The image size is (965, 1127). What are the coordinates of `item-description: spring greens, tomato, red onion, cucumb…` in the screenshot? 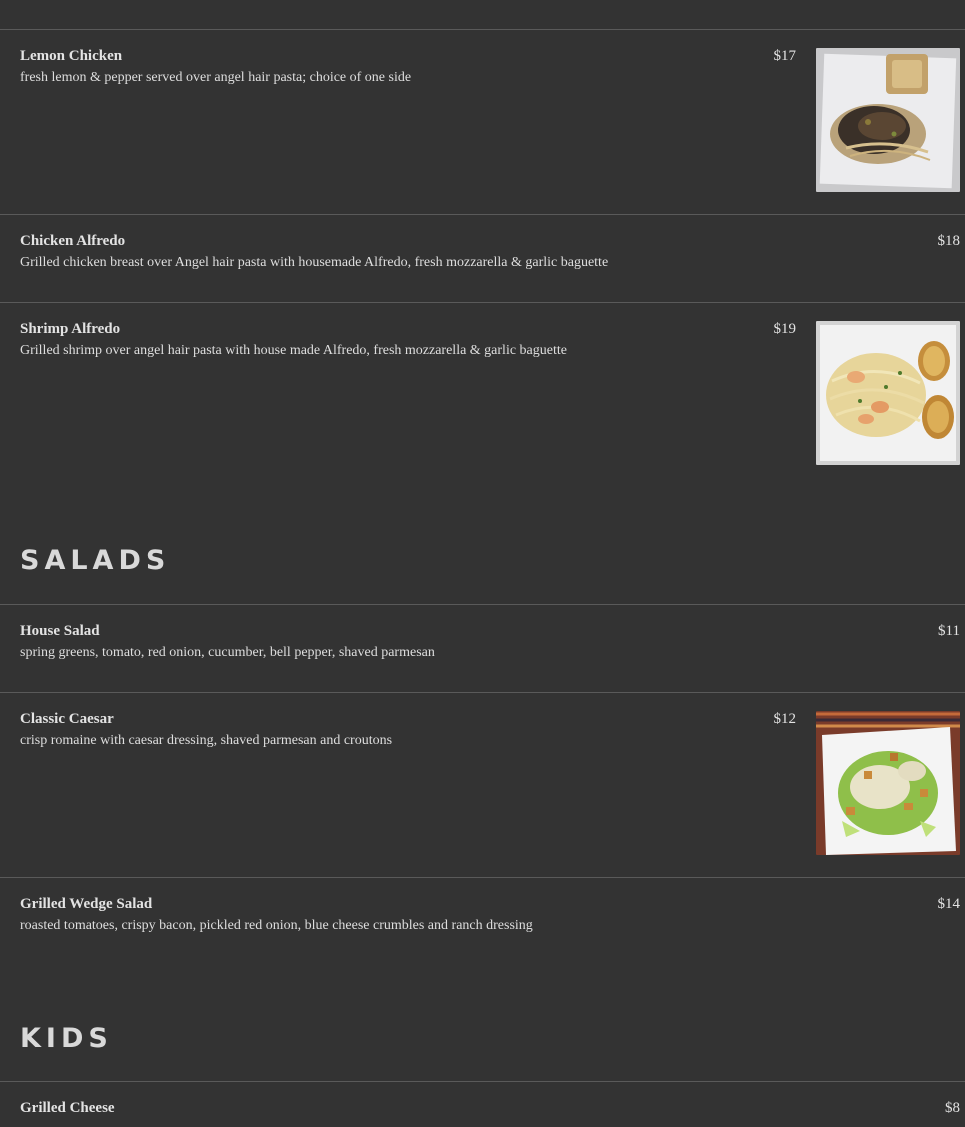 It's located at (227, 652).